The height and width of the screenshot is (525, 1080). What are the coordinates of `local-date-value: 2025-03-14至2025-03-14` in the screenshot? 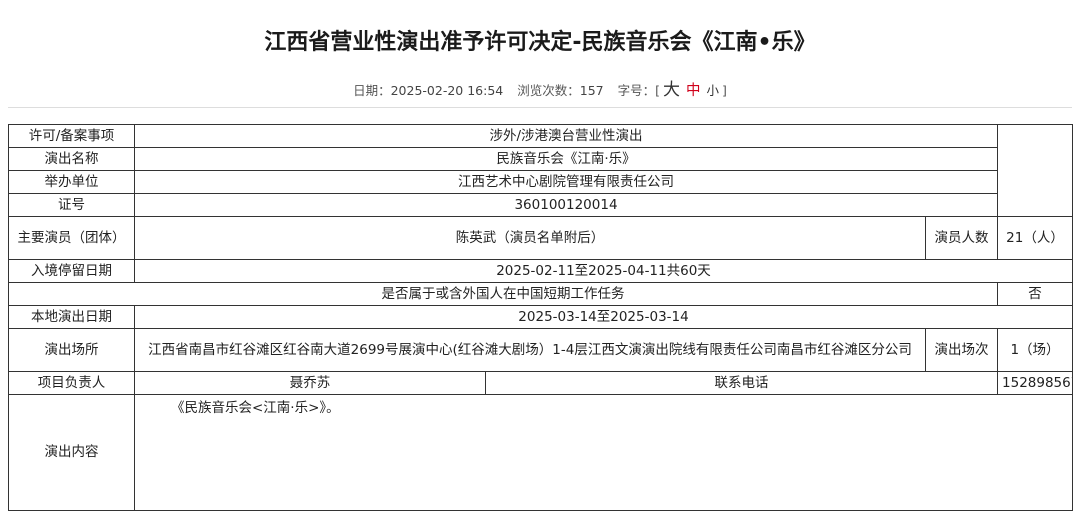 It's located at (603, 317).